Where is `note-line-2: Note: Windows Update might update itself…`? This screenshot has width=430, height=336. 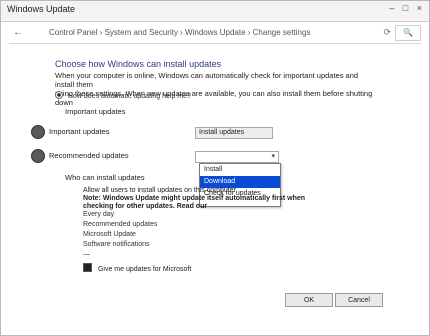 note-line-2: Note: Windows Update might update itself… is located at coordinates (194, 202).